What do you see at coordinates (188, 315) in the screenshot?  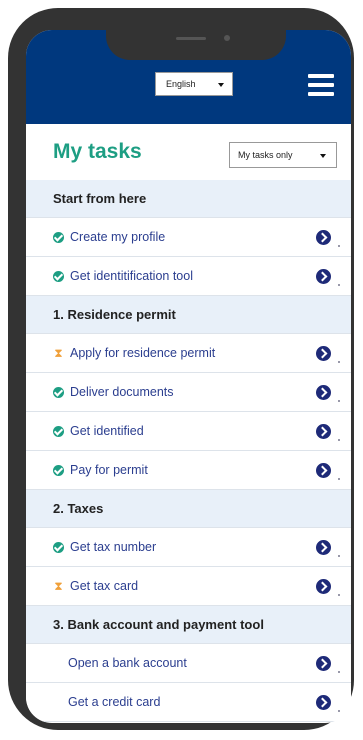 I see `section-header: 1. Residence permit` at bounding box center [188, 315].